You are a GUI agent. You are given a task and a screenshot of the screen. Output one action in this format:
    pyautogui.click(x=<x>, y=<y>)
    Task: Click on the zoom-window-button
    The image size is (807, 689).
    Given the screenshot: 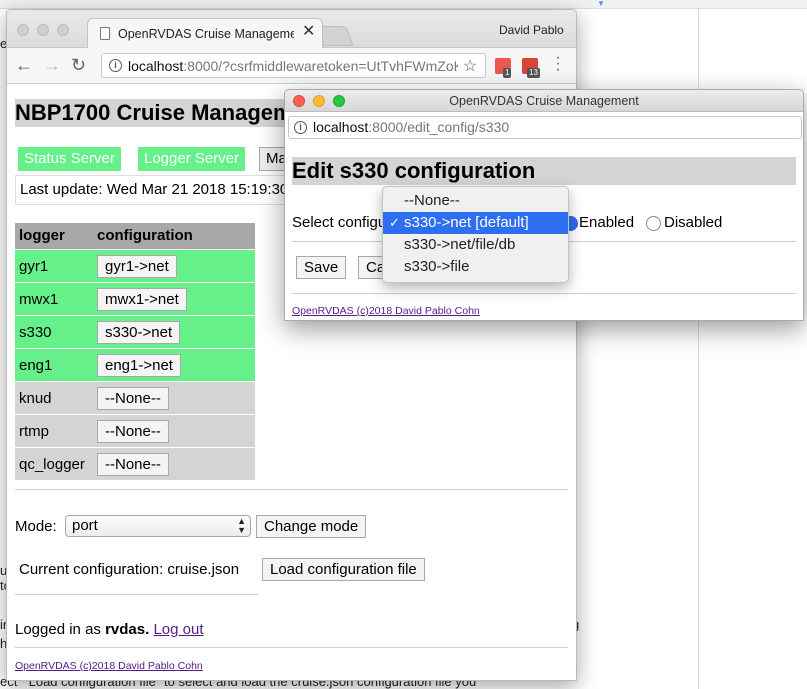 What is the action you would take?
    pyautogui.click(x=63, y=30)
    